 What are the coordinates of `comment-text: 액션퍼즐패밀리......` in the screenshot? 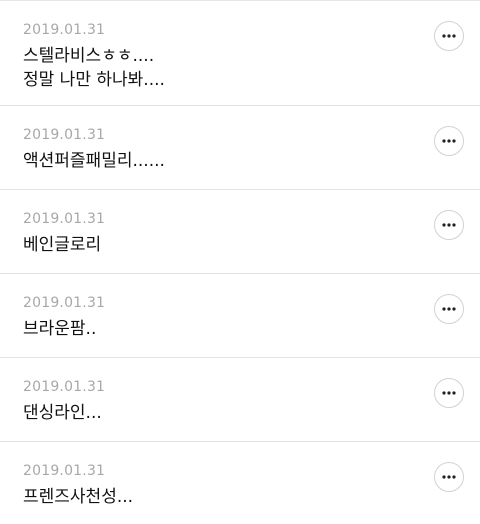 It's located at (94, 161).